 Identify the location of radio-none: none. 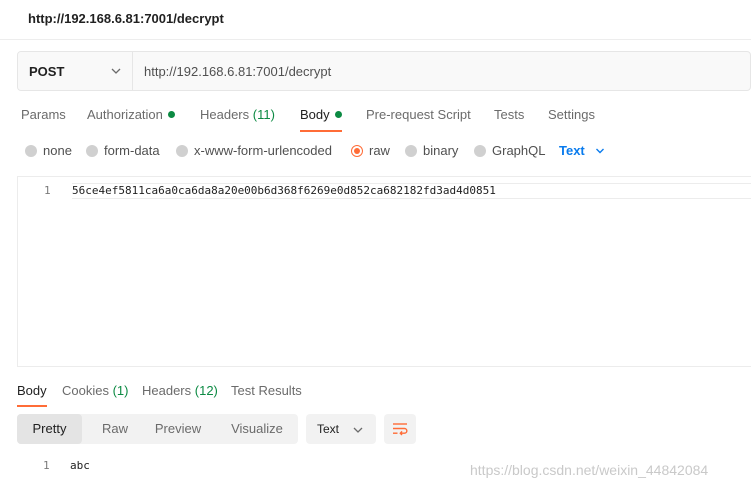
(48, 150).